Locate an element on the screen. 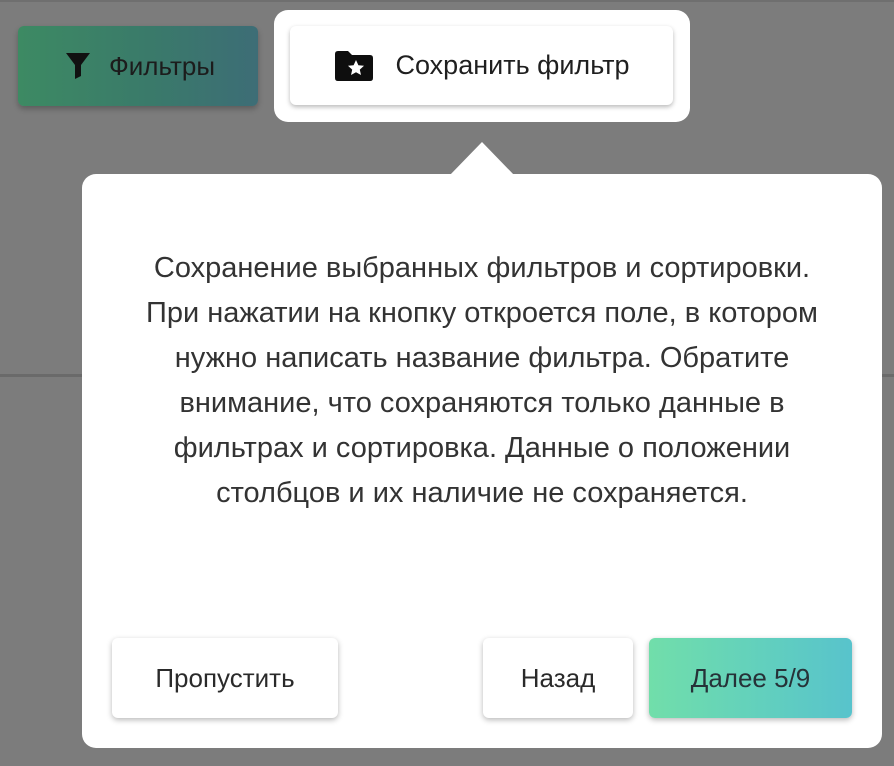  skip-button: Пропустить is located at coordinates (225, 678).